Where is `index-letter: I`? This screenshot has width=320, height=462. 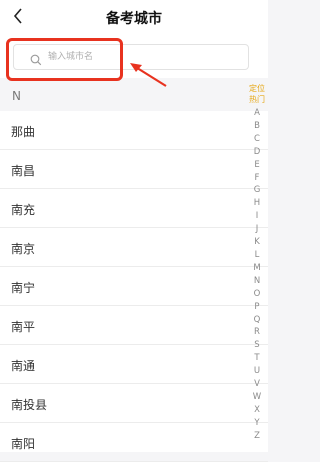
index-letter: I is located at coordinates (257, 216).